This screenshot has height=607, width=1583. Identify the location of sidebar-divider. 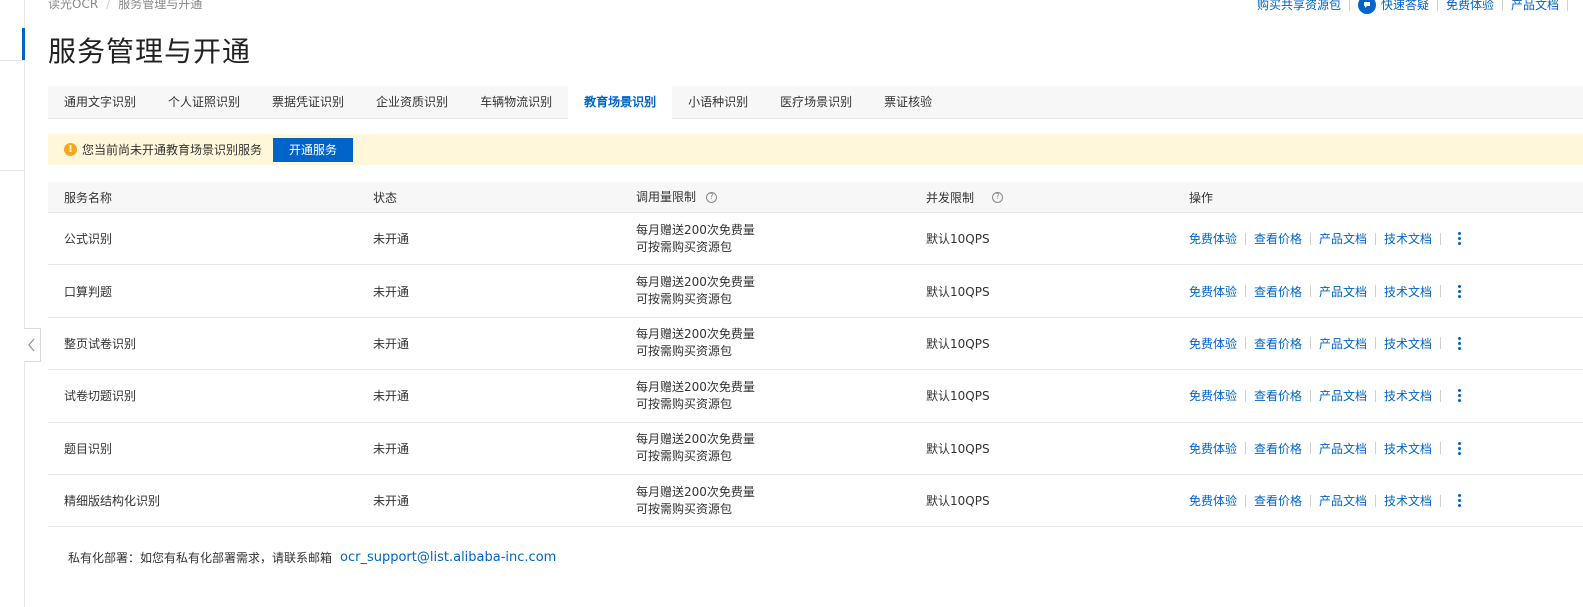
(12, 170).